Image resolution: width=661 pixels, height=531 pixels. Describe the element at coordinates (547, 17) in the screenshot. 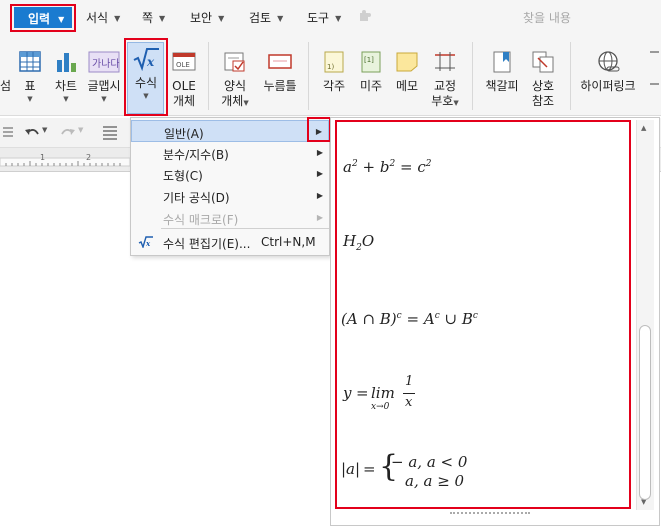

I see `search-input: 찾을 내용` at that location.